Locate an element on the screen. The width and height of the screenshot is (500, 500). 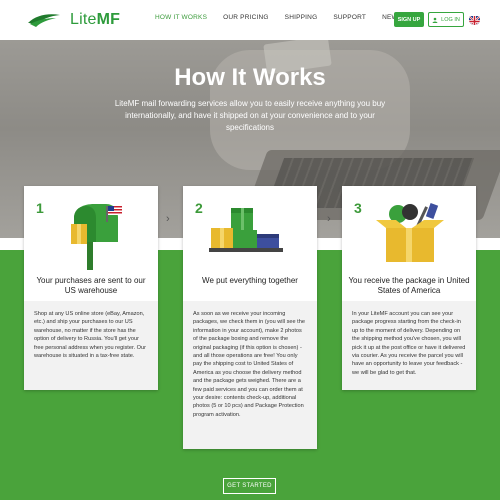
step-number: 1 is located at coordinates (40, 208).